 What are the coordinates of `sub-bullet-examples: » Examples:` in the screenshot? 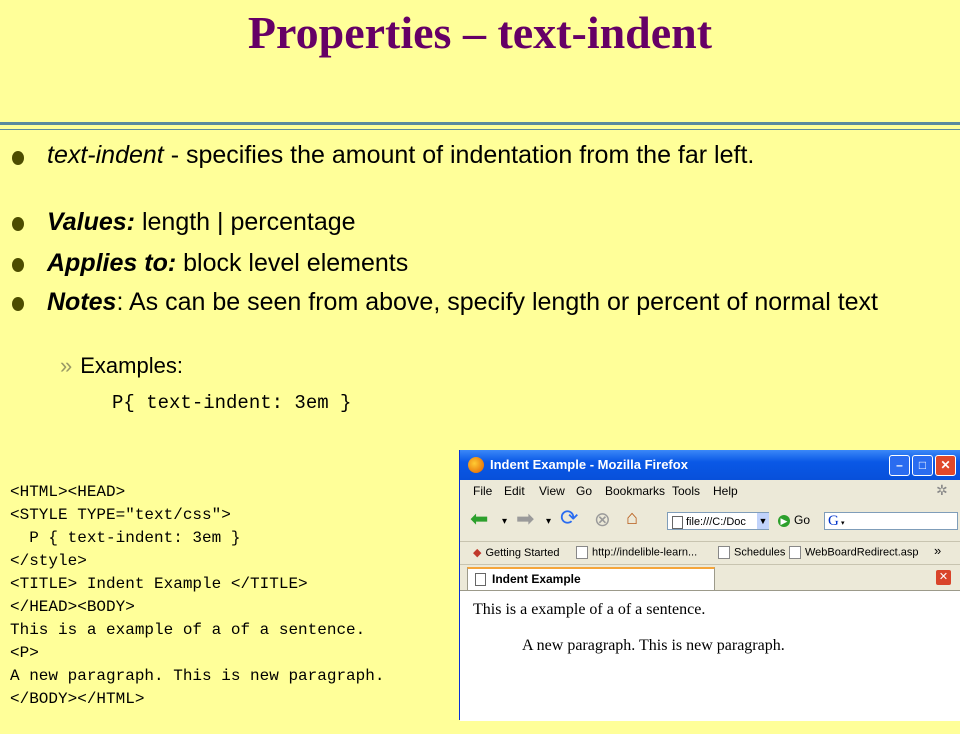 It's located at (121, 366).